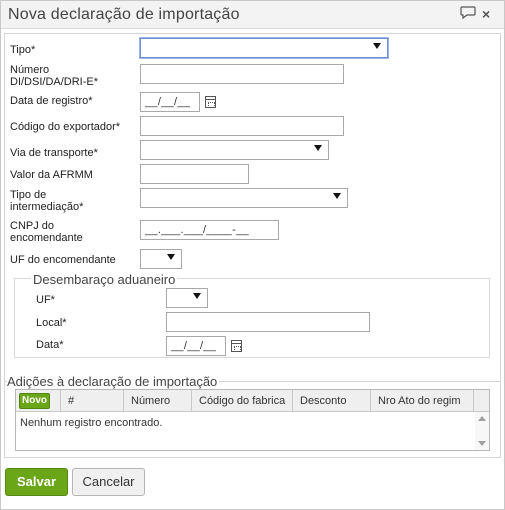 The height and width of the screenshot is (510, 505). I want to click on scroll-down-icon, so click(482, 443).